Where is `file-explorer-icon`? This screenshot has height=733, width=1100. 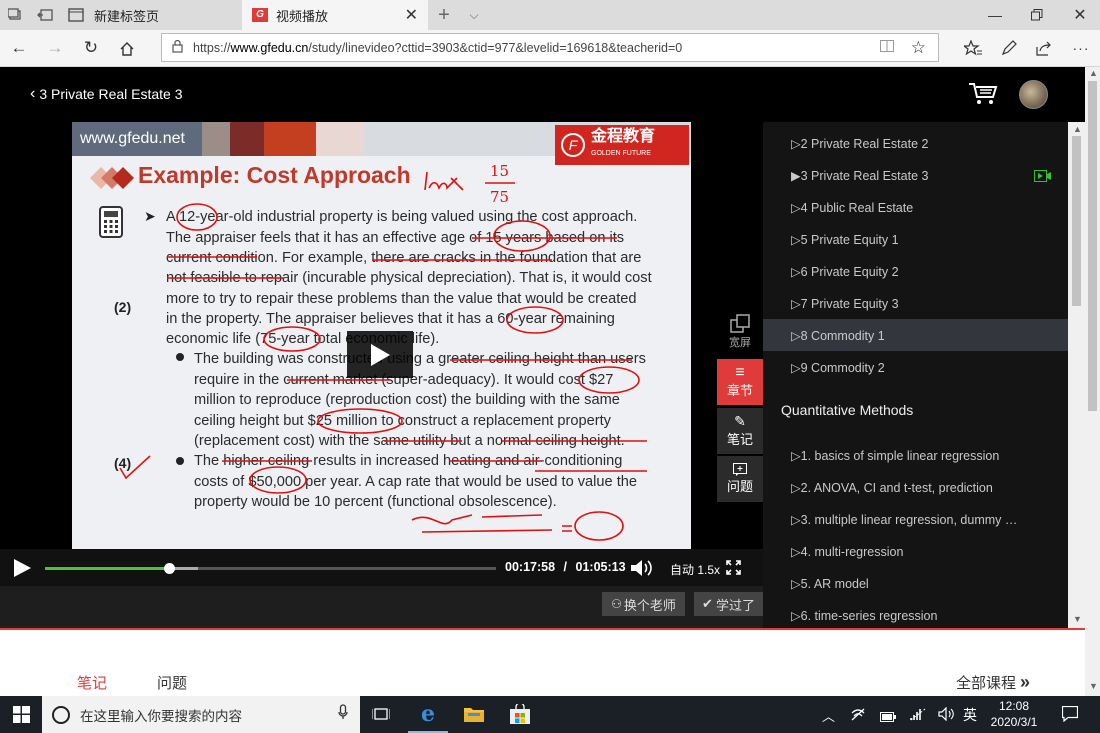
file-explorer-icon is located at coordinates (474, 716).